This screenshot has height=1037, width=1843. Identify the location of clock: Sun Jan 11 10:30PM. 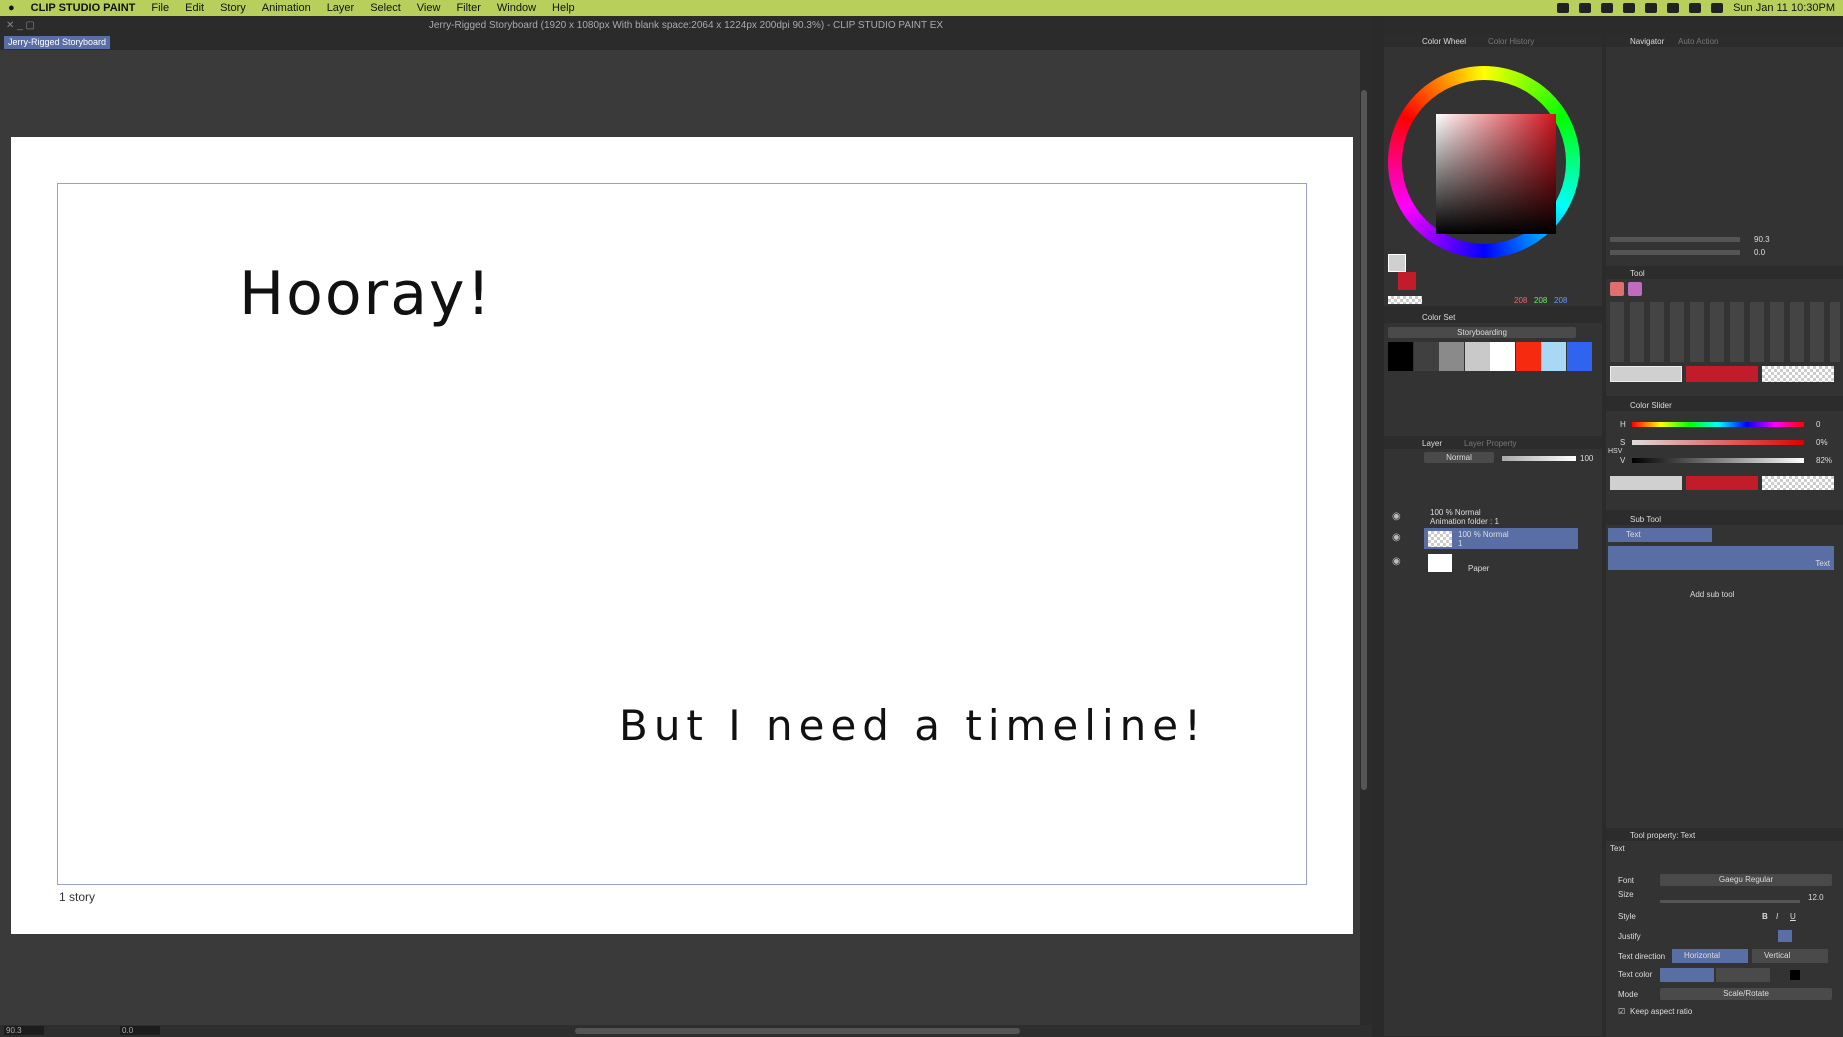
(1784, 8).